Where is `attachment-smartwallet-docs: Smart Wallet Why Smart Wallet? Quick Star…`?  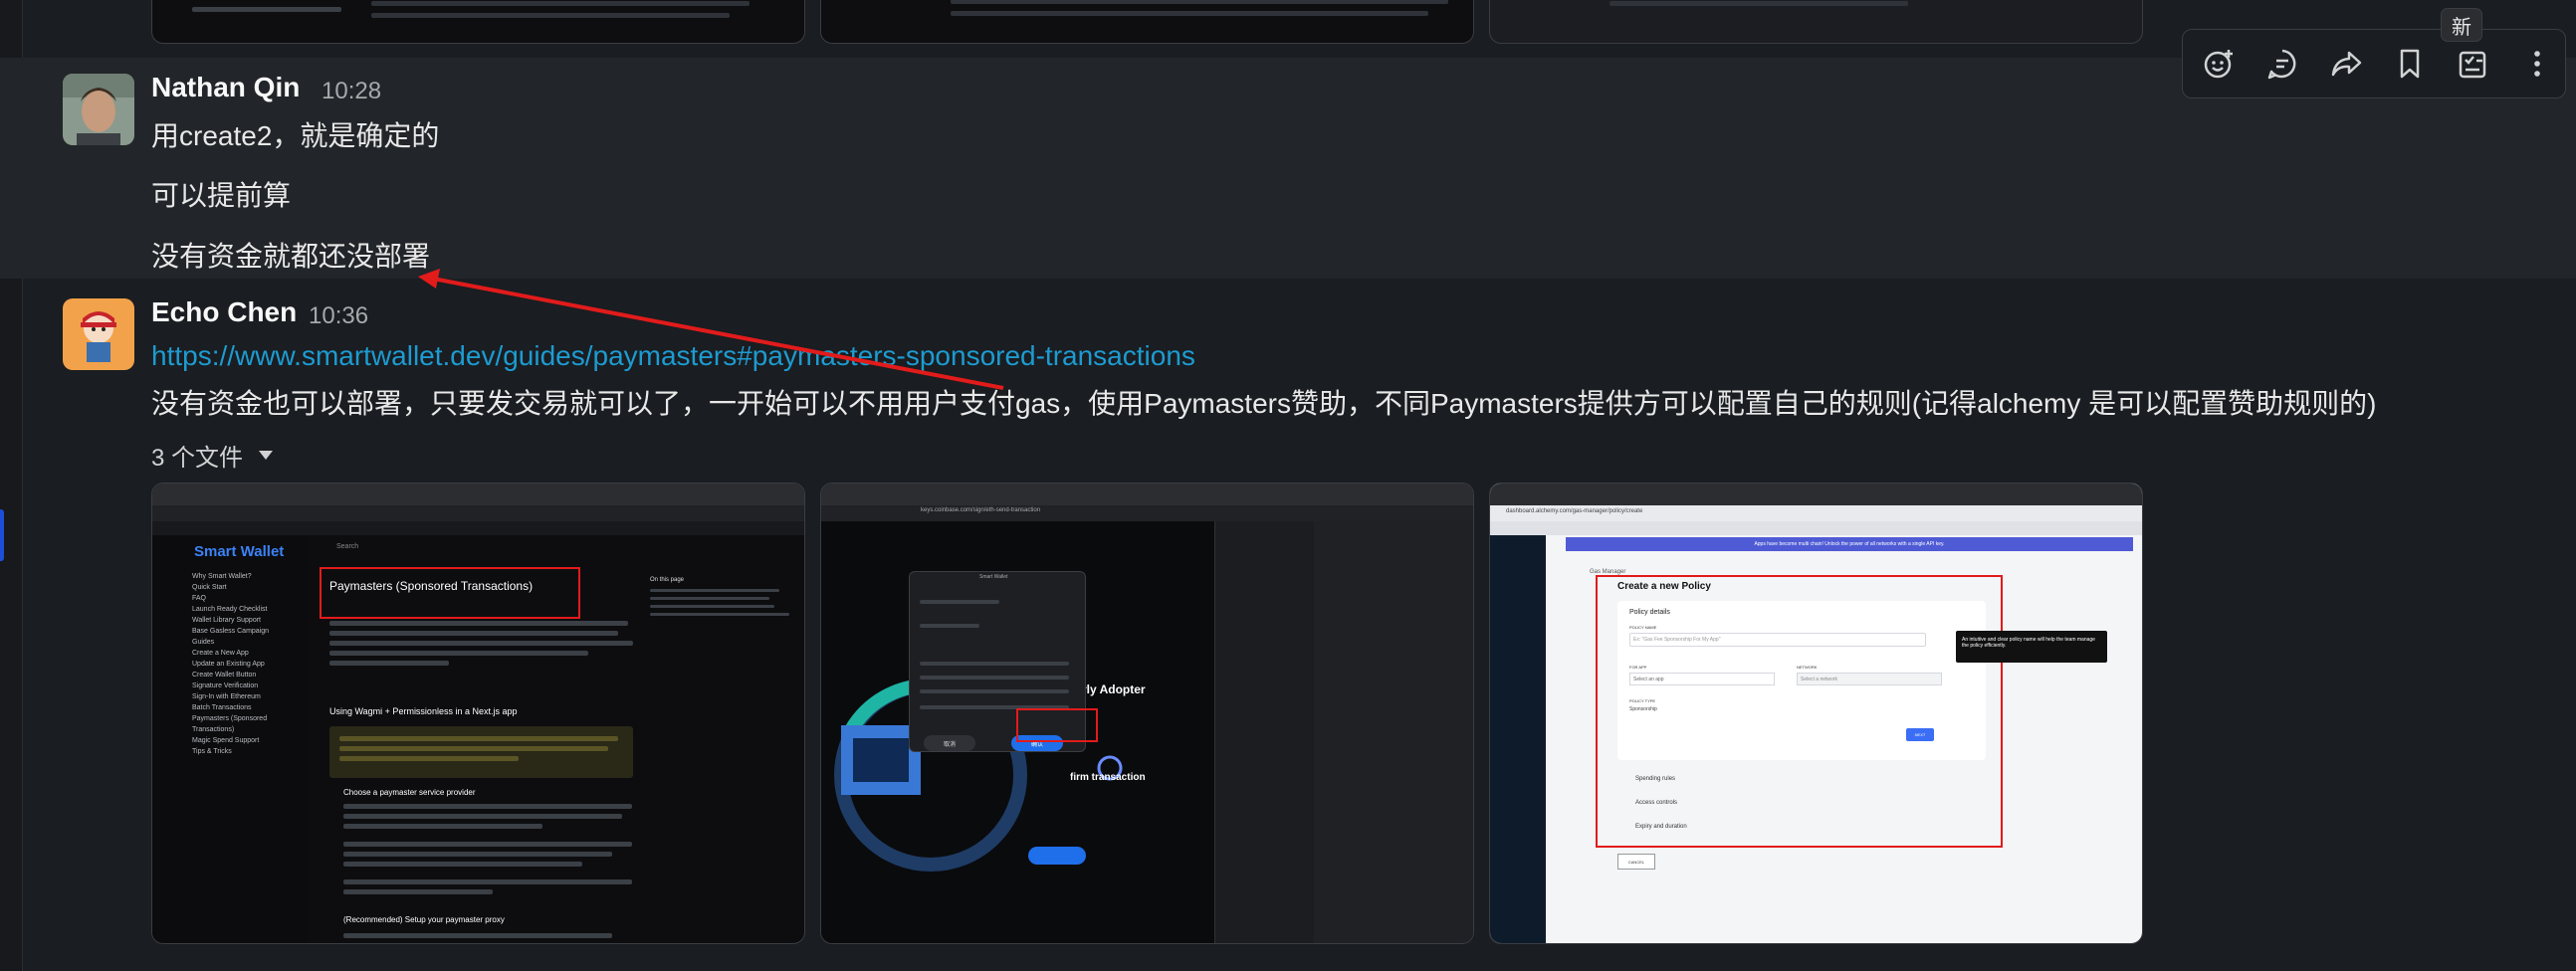
attachment-smartwallet-docs: Smart Wallet Why Smart Wallet? Quick Star… is located at coordinates (478, 713).